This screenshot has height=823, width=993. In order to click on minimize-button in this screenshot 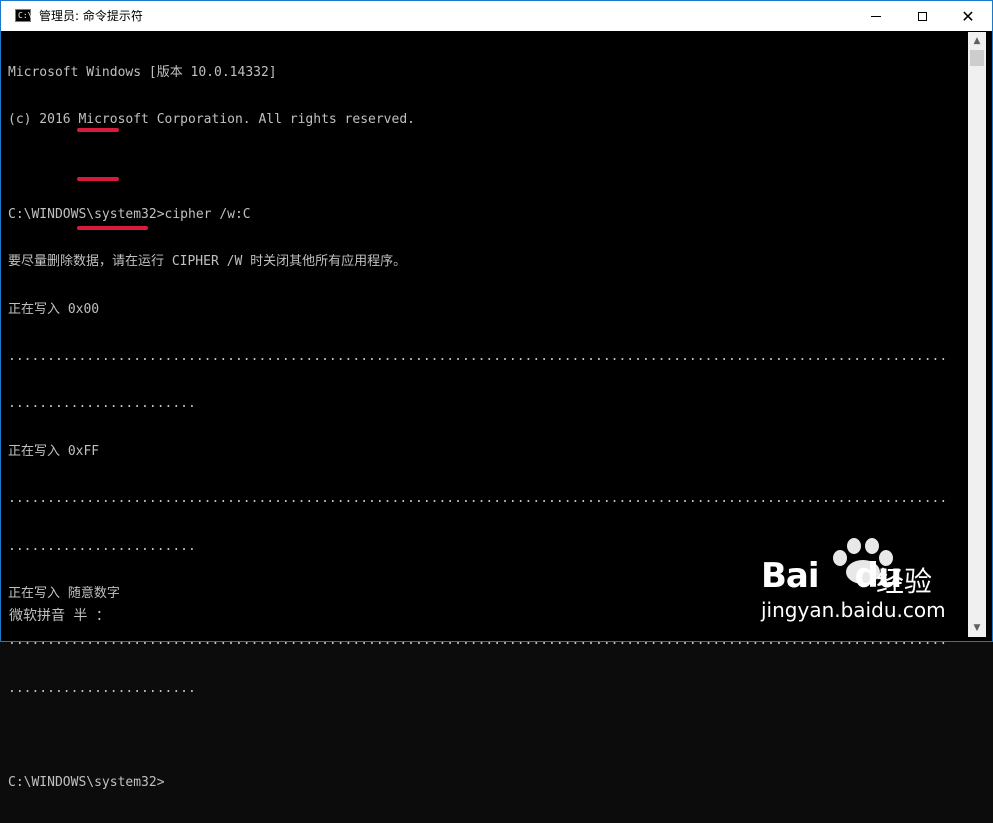, I will do `click(876, 16)`.